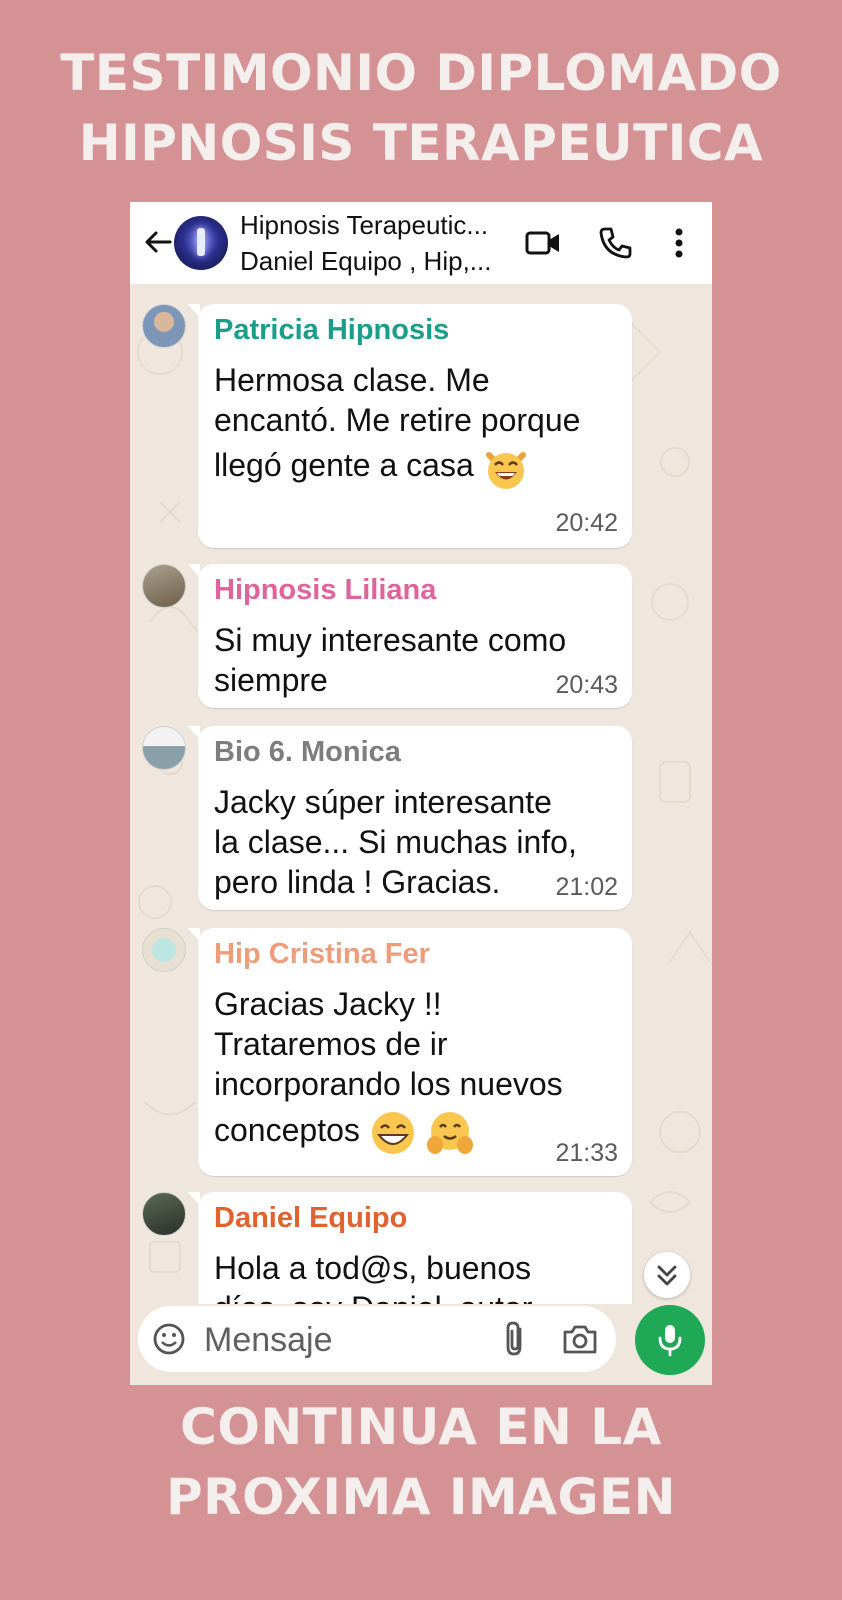 The width and height of the screenshot is (842, 1600). Describe the element at coordinates (586, 887) in the screenshot. I see `message-time: 21:02` at that location.